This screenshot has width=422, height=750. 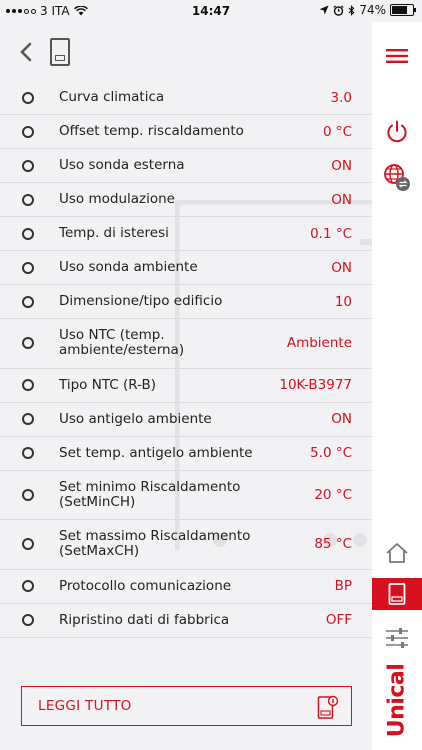 What do you see at coordinates (372, 10) in the screenshot?
I see `battery-percent: 74%` at bounding box center [372, 10].